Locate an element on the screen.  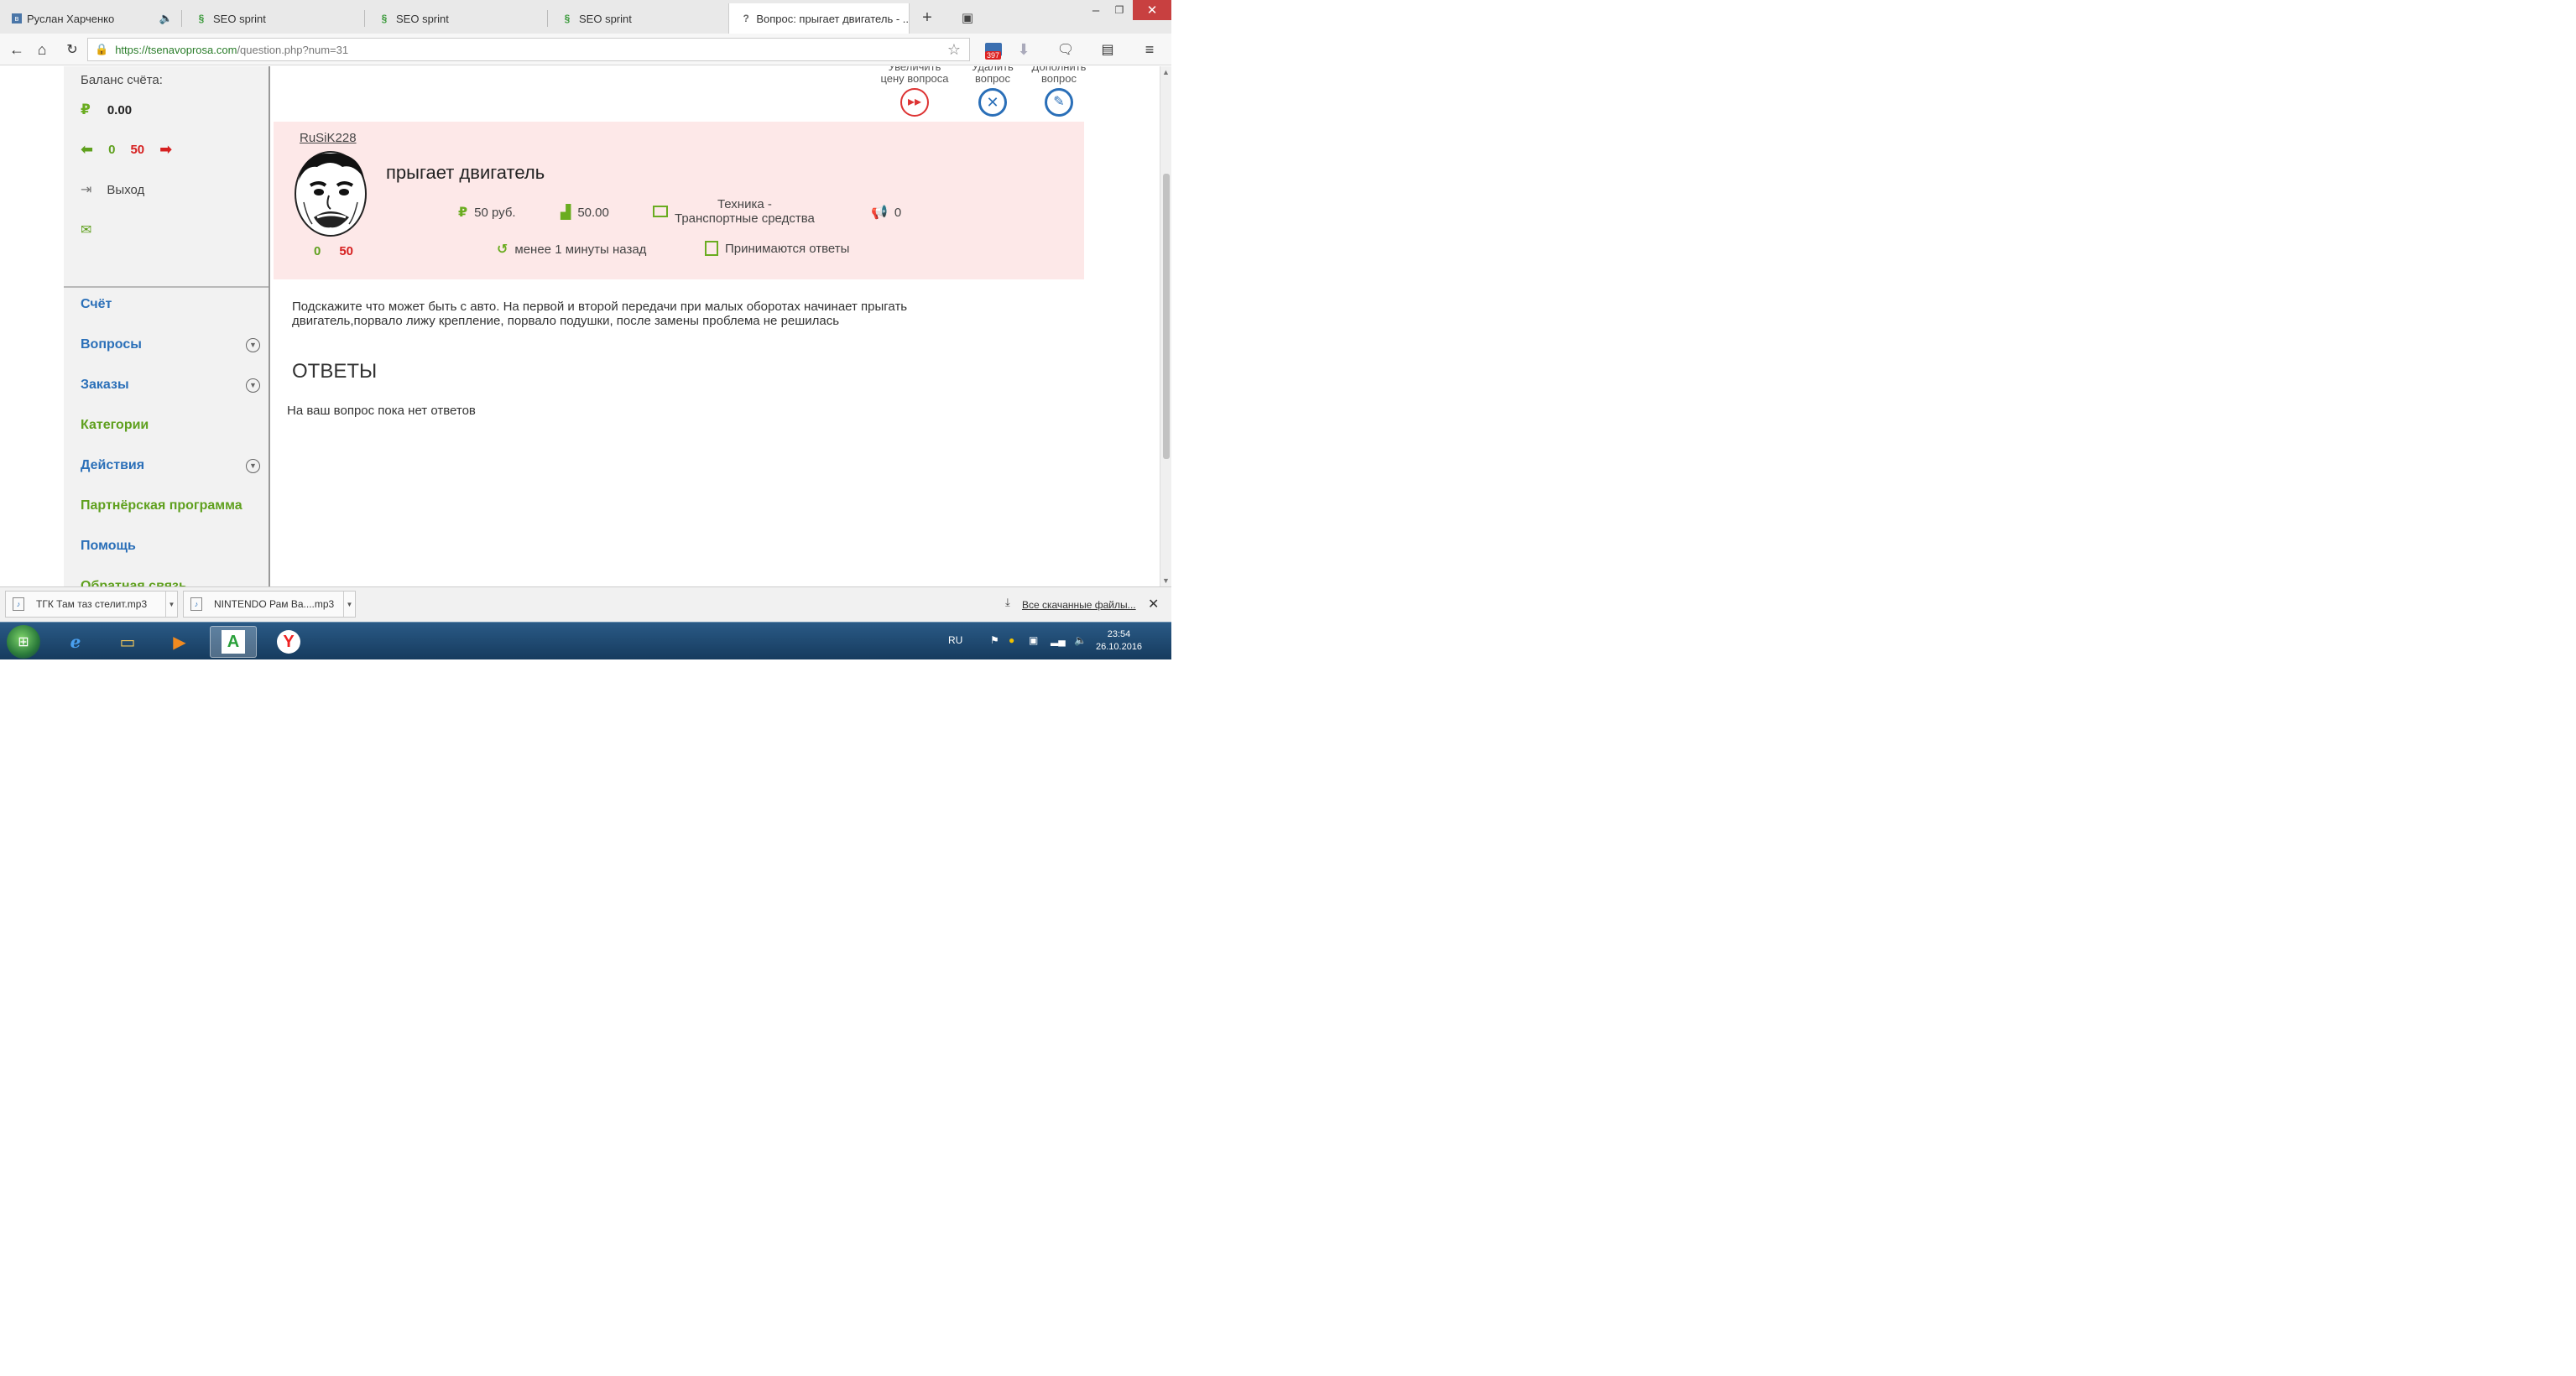
question-category: Техника - Транспортные средства is located at coordinates (734, 211).